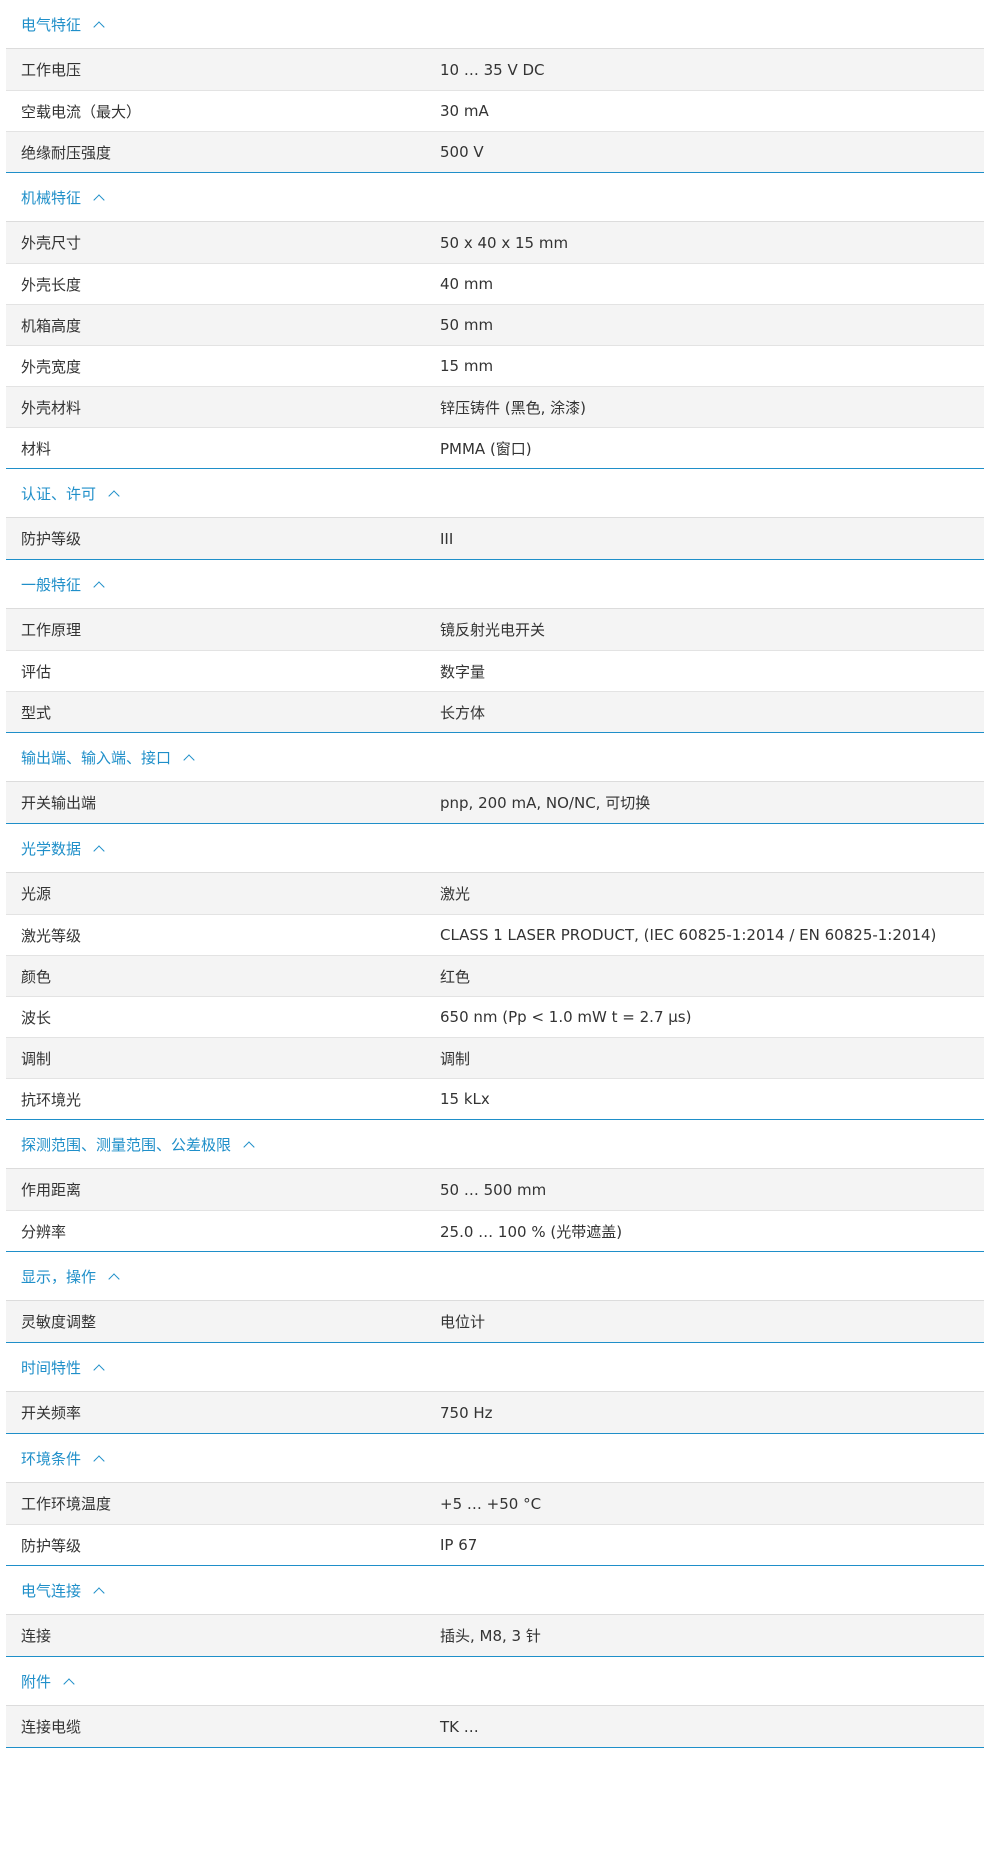  What do you see at coordinates (51, 243) in the screenshot?
I see `spec-label: 外壳尺寸` at bounding box center [51, 243].